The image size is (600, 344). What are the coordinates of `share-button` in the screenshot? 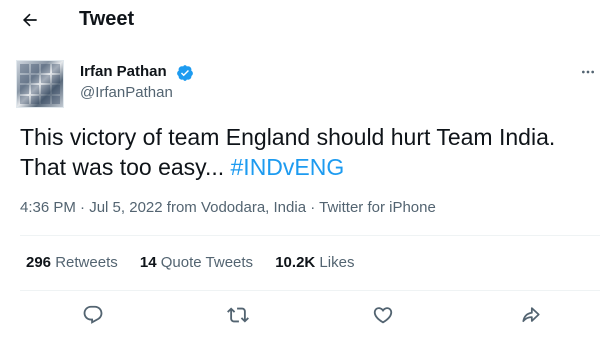 It's located at (530, 315).